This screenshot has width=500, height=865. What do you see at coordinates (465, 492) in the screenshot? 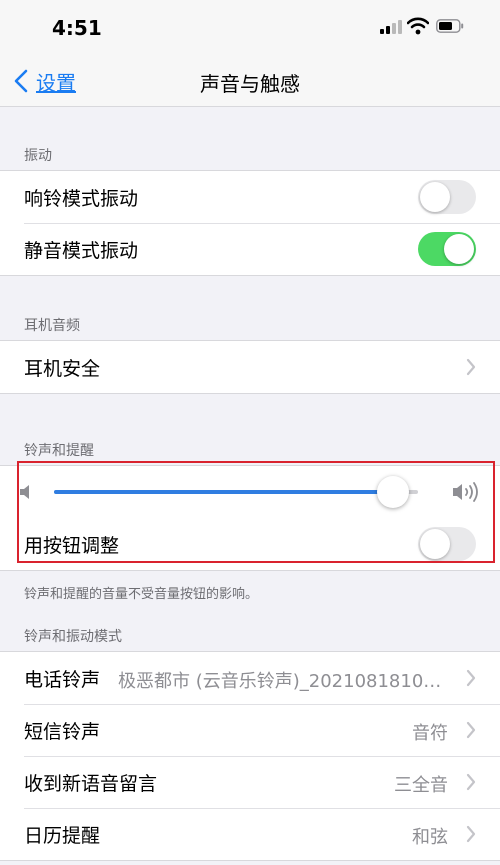
I see `volume-high-icon` at bounding box center [465, 492].